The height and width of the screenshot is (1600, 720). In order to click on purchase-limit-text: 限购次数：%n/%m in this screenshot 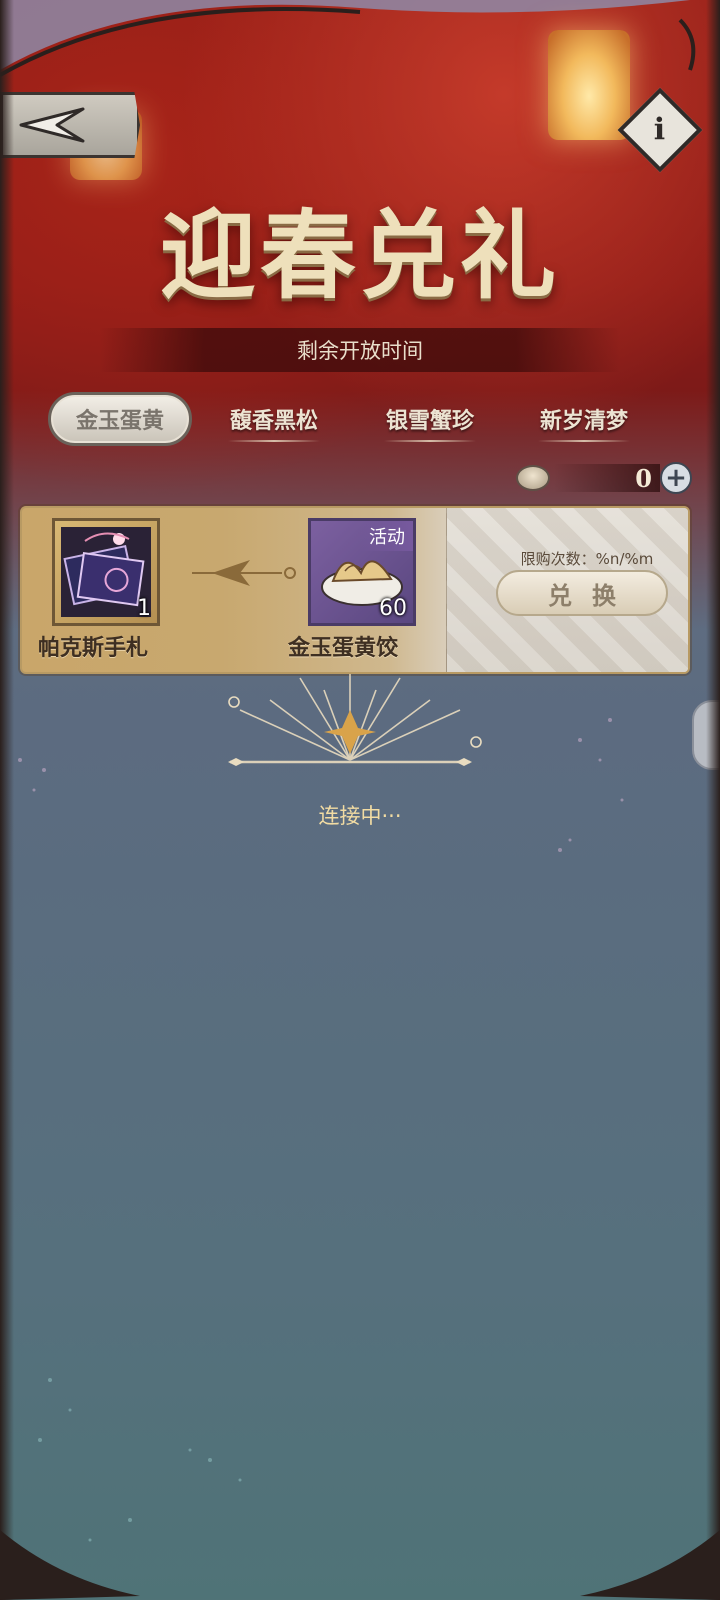, I will do `click(587, 559)`.